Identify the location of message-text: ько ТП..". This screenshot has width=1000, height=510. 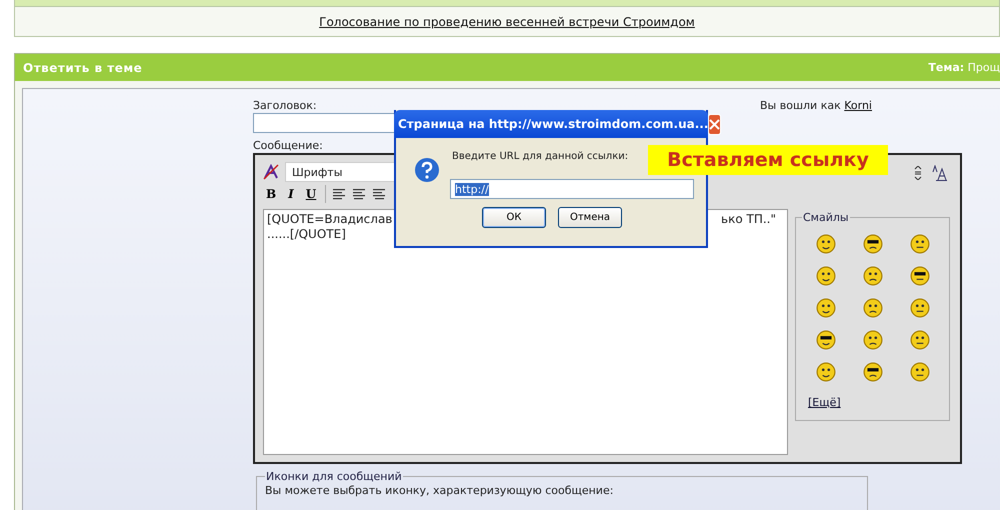
(748, 219).